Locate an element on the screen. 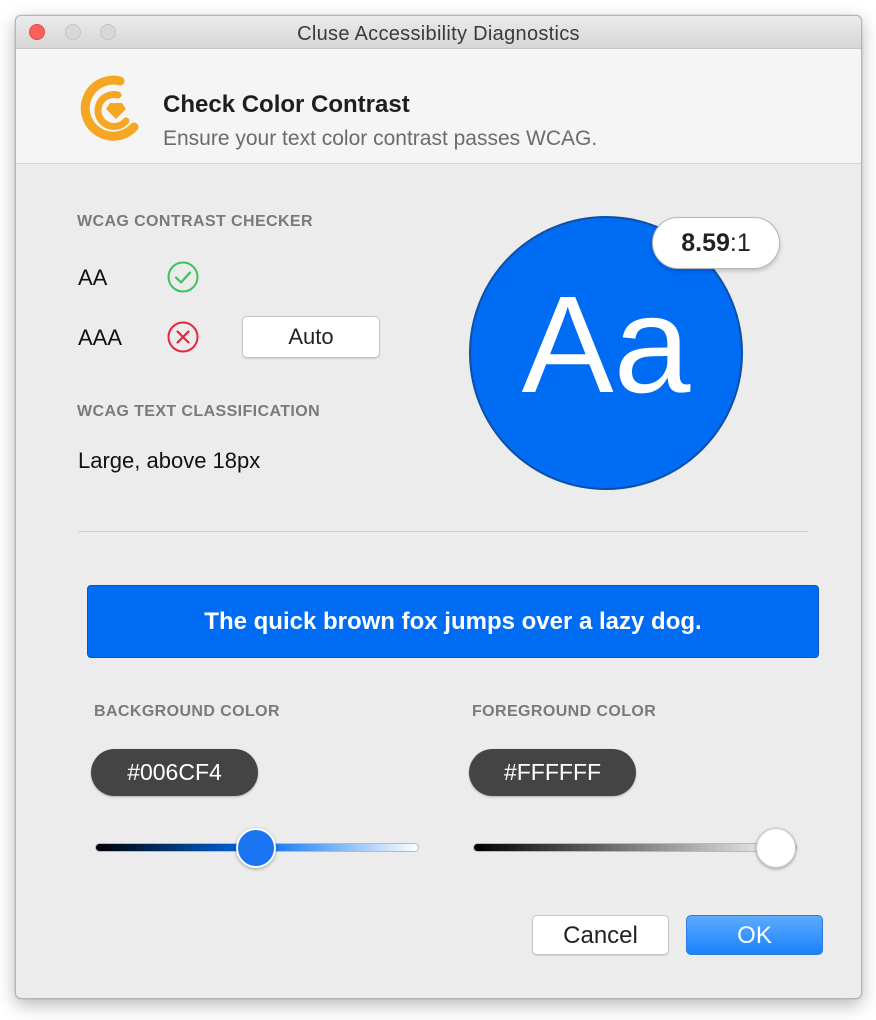  check-circle-icon is located at coordinates (183, 277).